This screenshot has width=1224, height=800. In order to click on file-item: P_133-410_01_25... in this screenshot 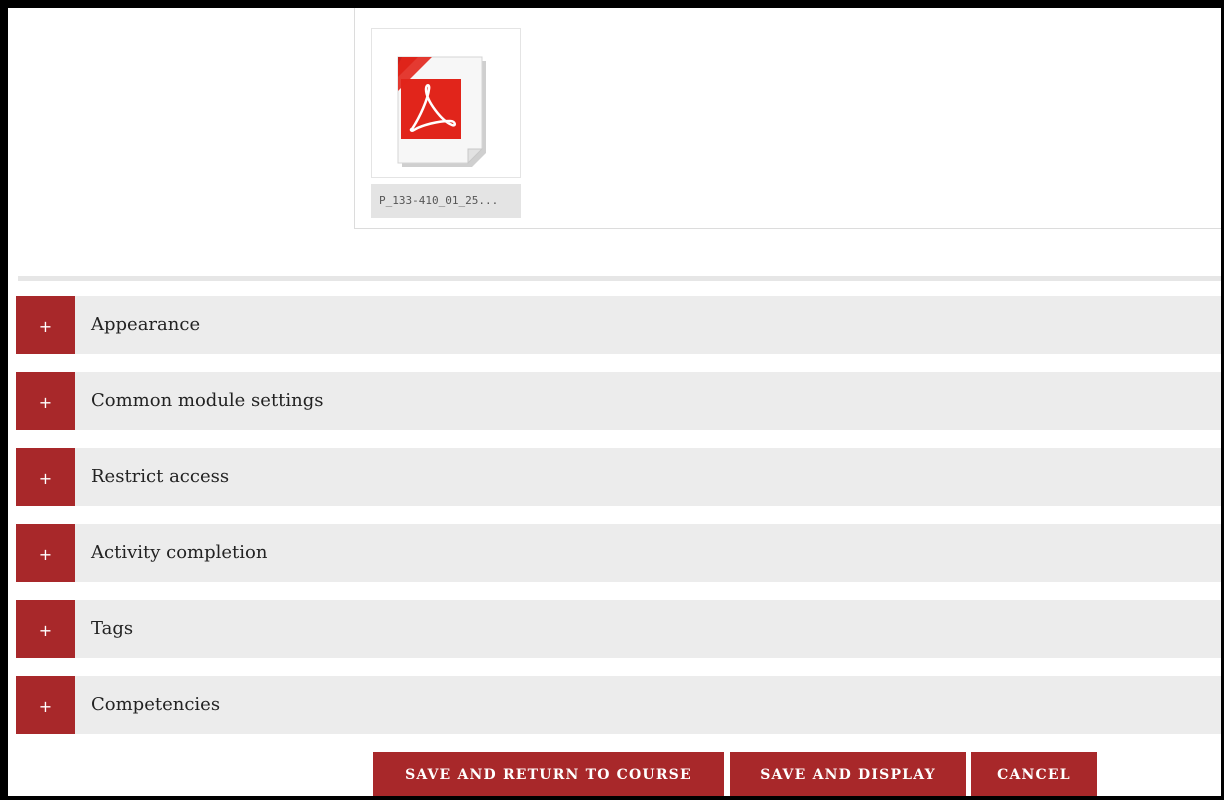, I will do `click(446, 123)`.